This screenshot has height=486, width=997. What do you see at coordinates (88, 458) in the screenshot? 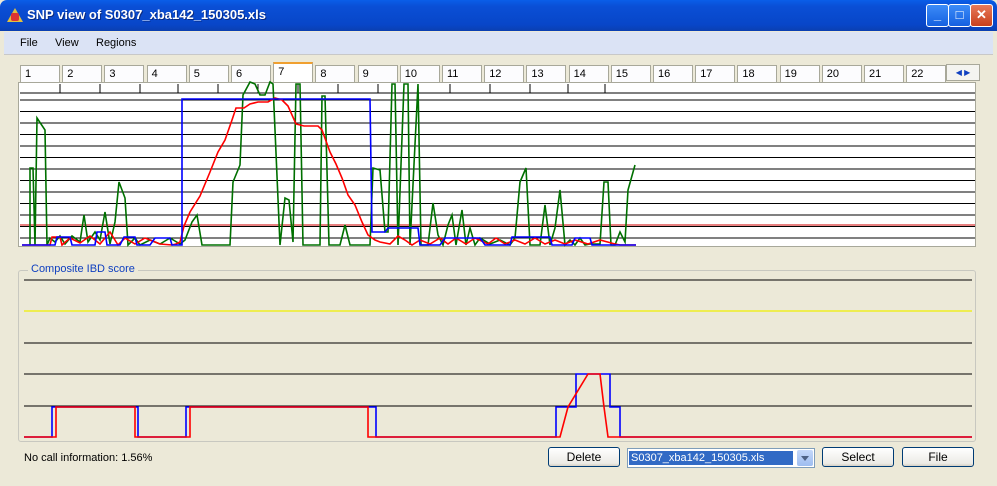
I see `no-call-status: No call information: 1.56%` at bounding box center [88, 458].